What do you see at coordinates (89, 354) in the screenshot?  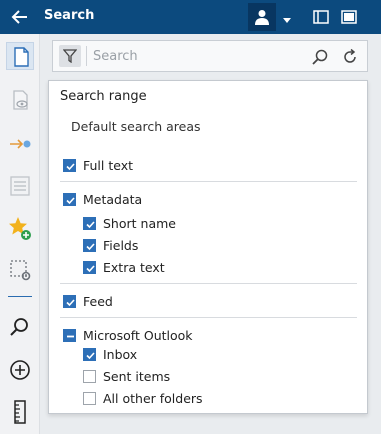 I see `inbox-checkbox` at bounding box center [89, 354].